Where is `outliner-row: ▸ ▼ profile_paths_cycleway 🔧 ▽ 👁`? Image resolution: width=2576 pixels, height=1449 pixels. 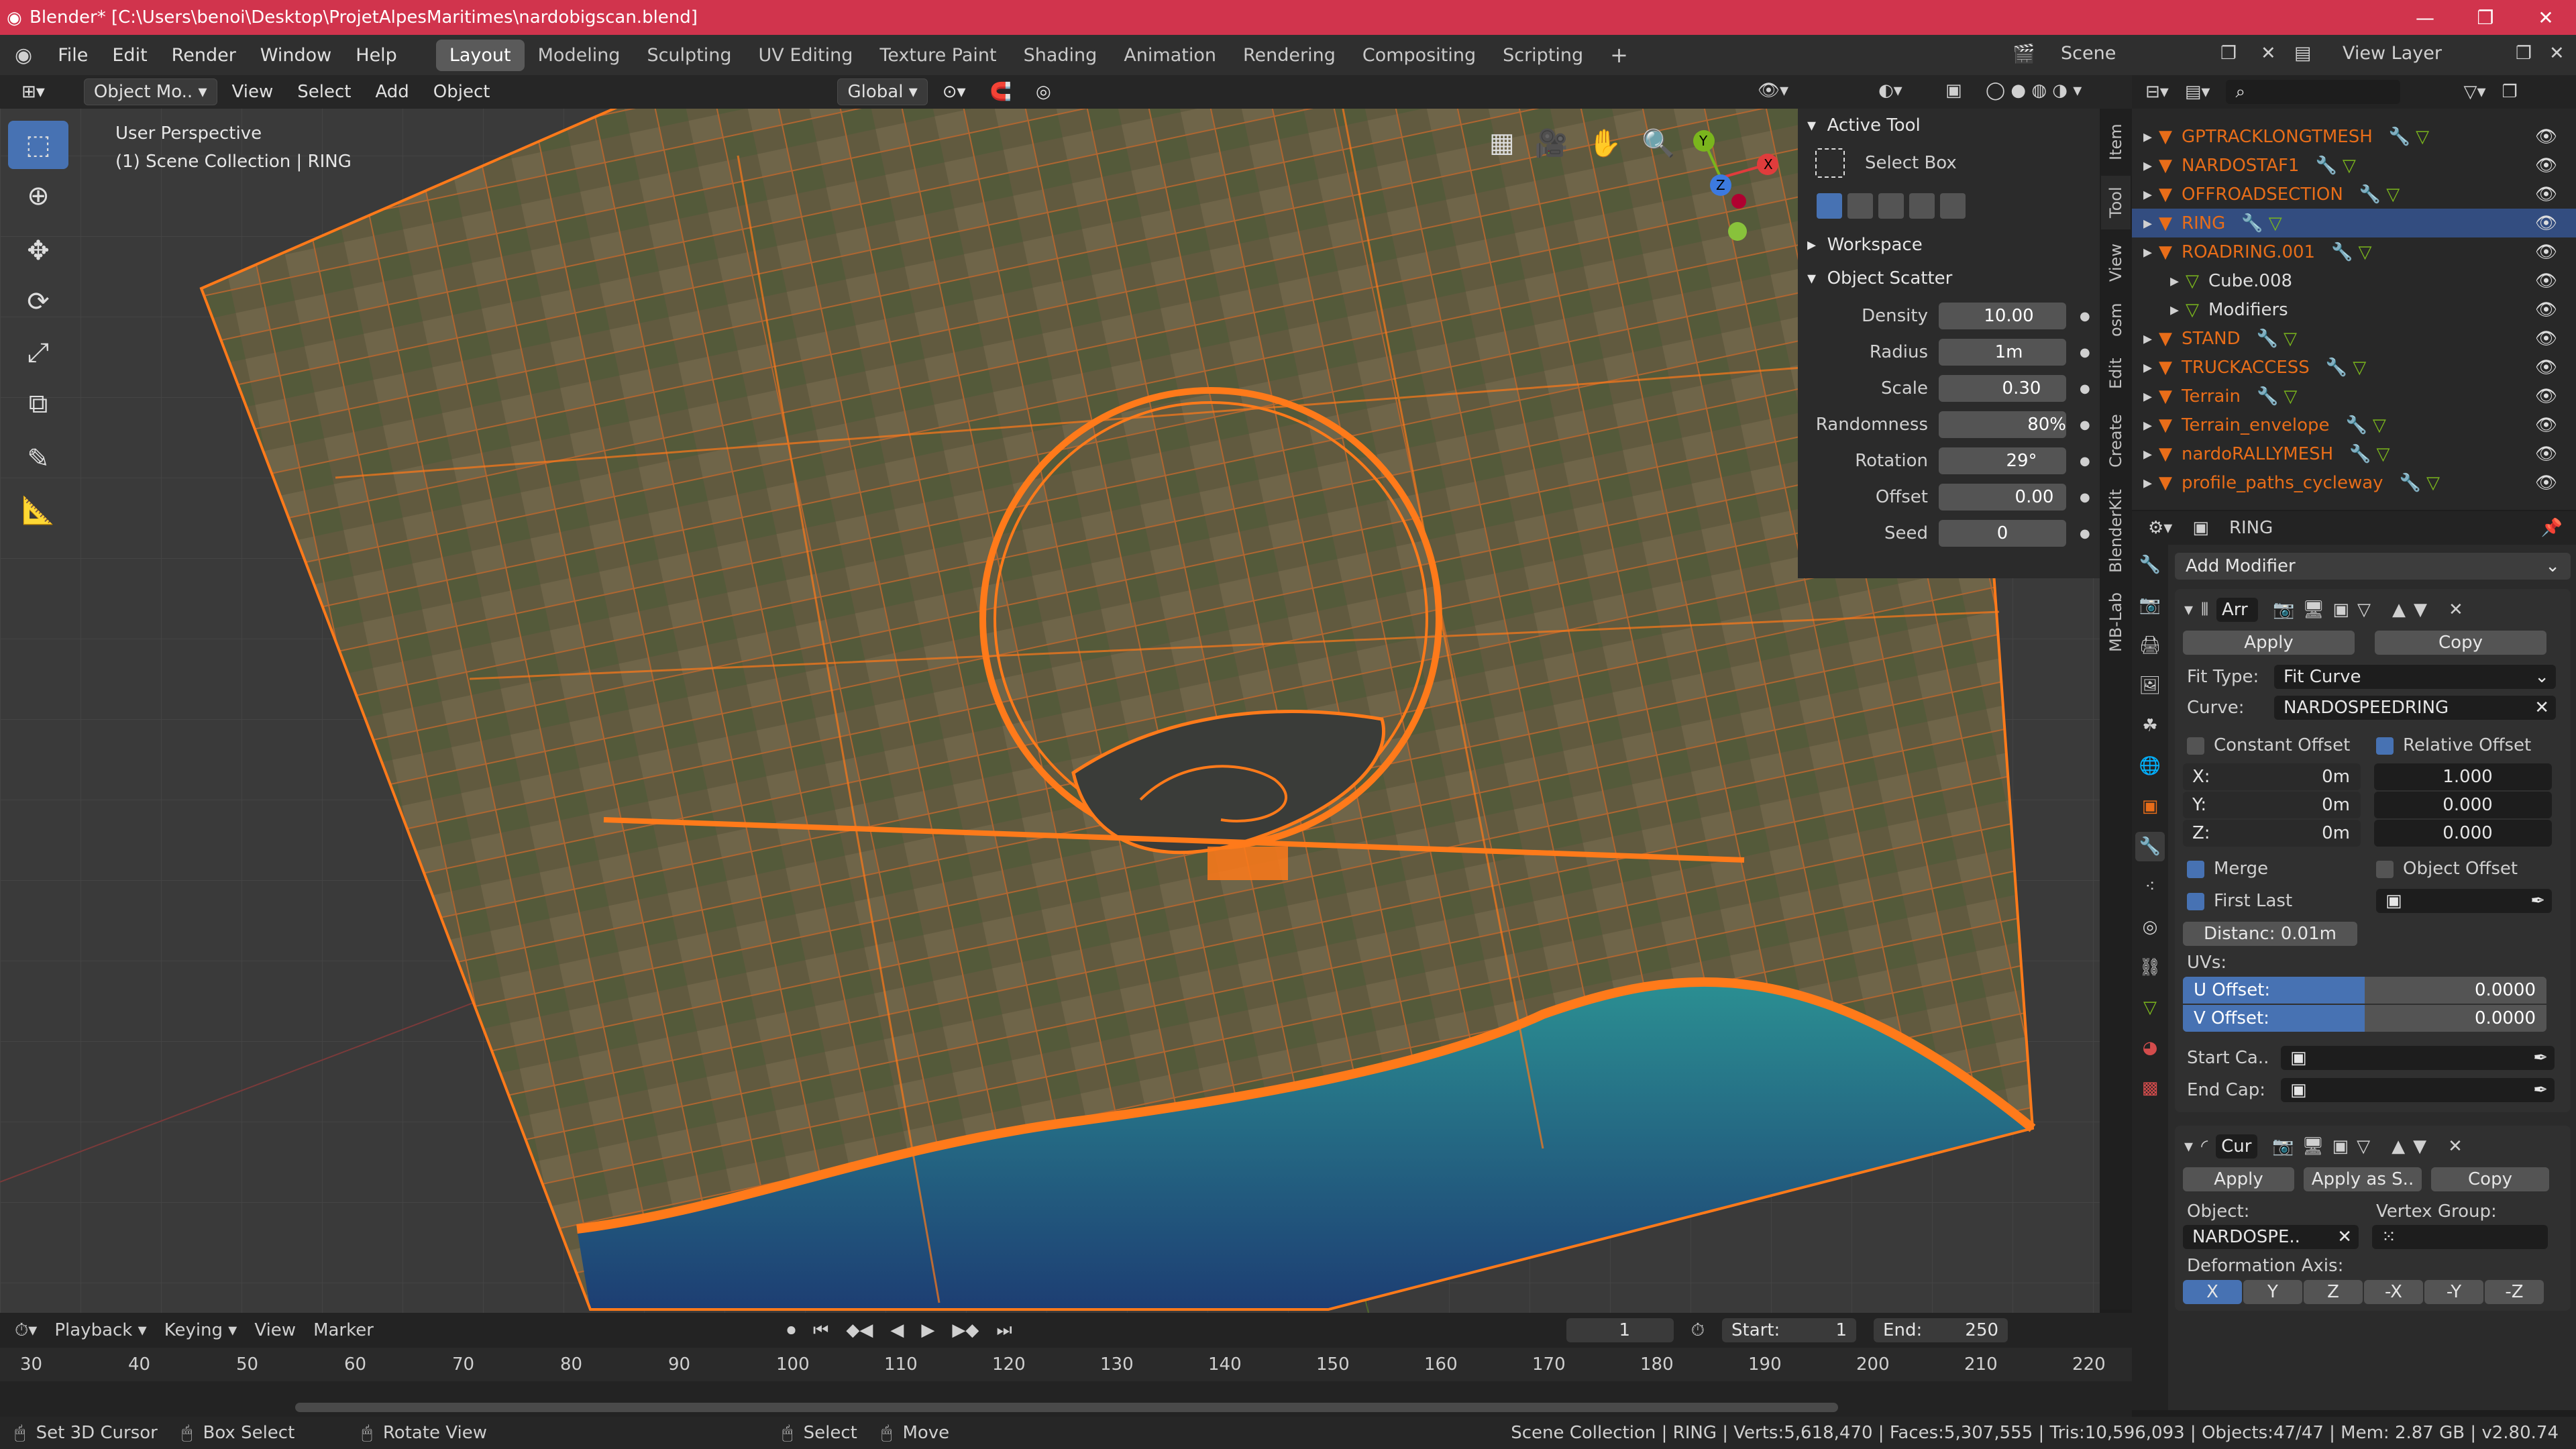
outliner-row: ▸ ▼ profile_paths_cycleway 🔧 ▽ 👁 is located at coordinates (2354, 482).